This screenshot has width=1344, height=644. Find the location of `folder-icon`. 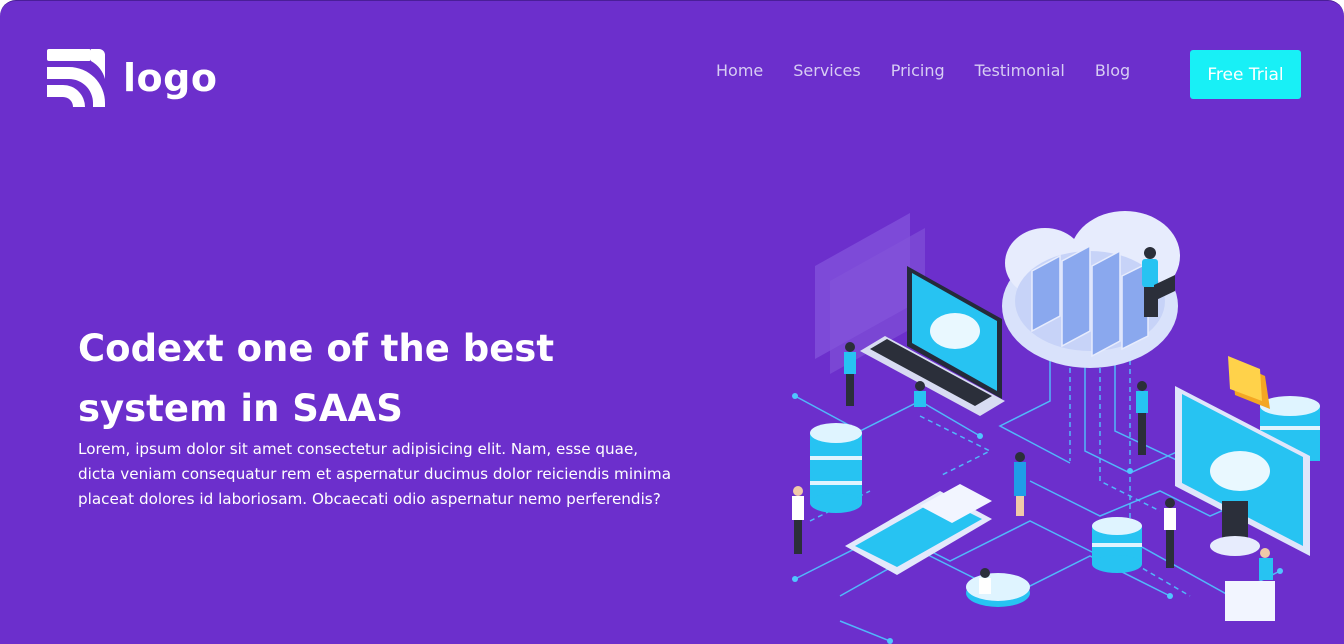

folder-icon is located at coordinates (1249, 382).